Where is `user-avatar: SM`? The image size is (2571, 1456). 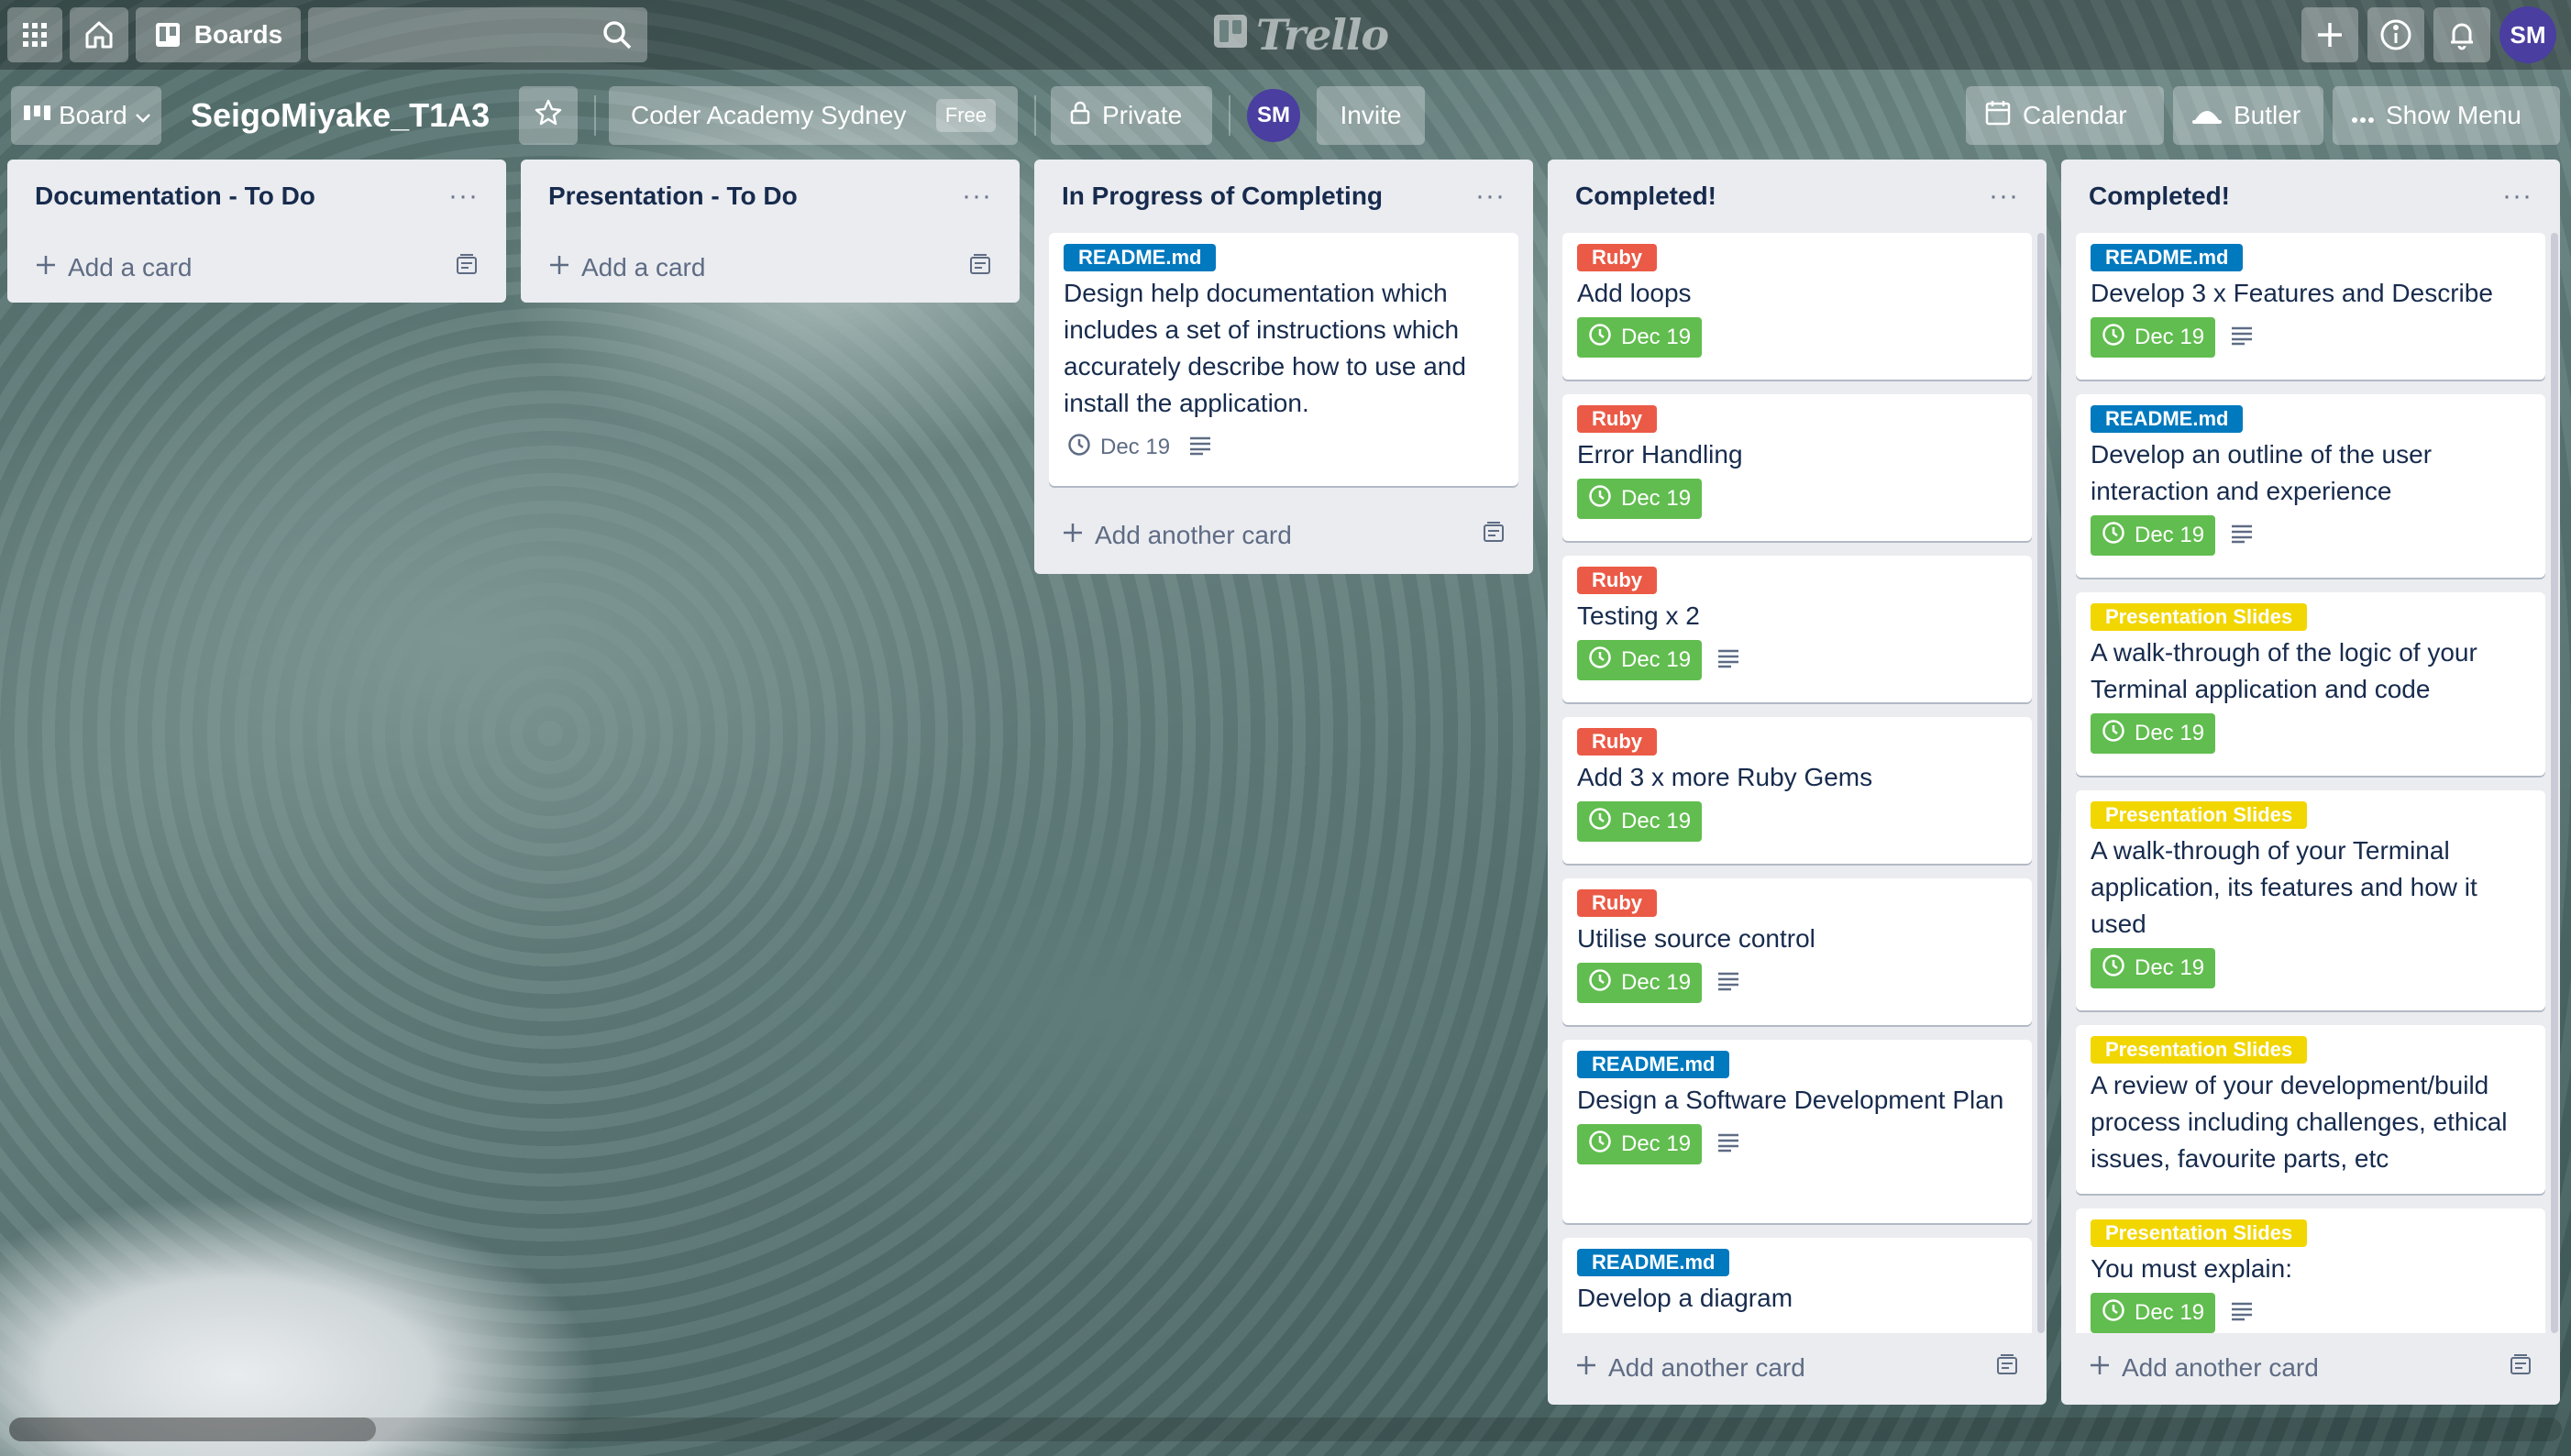 user-avatar: SM is located at coordinates (2527, 34).